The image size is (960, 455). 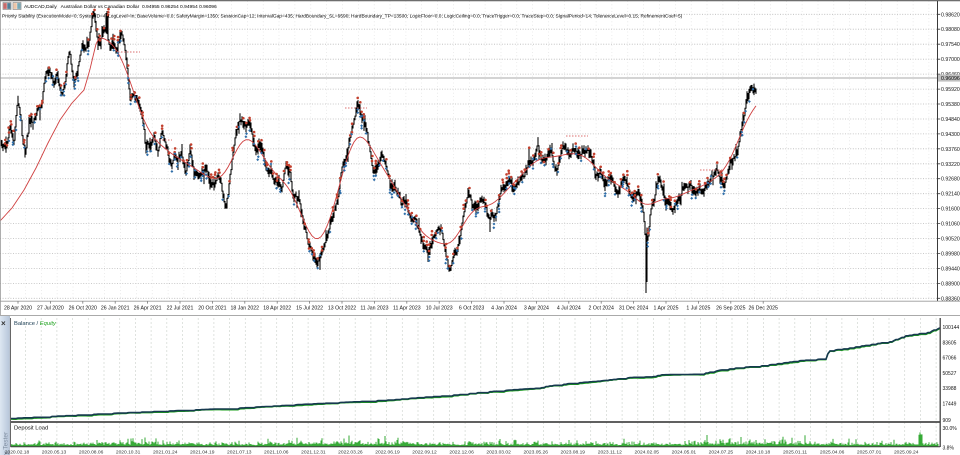 What do you see at coordinates (950, 120) in the screenshot?
I see `svg-text: 0.94840` at bounding box center [950, 120].